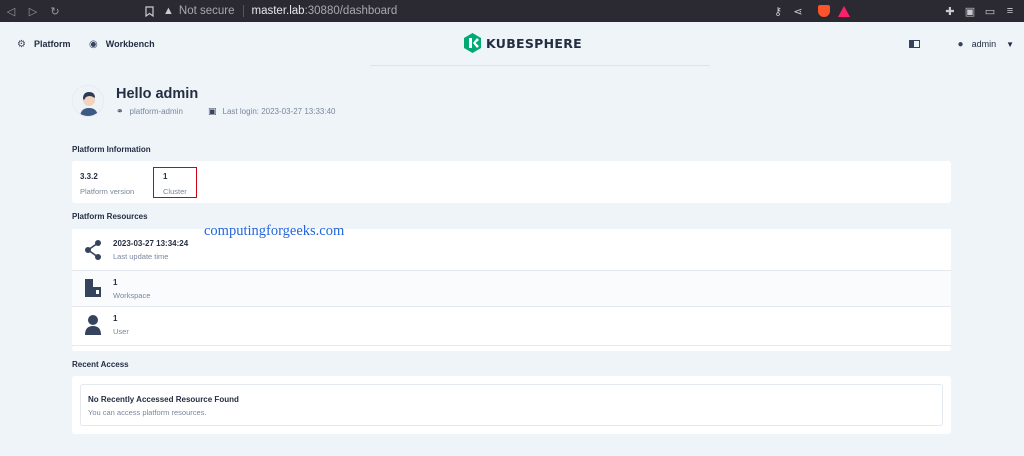  What do you see at coordinates (511, 405) in the screenshot?
I see `recent-access-empty-box` at bounding box center [511, 405].